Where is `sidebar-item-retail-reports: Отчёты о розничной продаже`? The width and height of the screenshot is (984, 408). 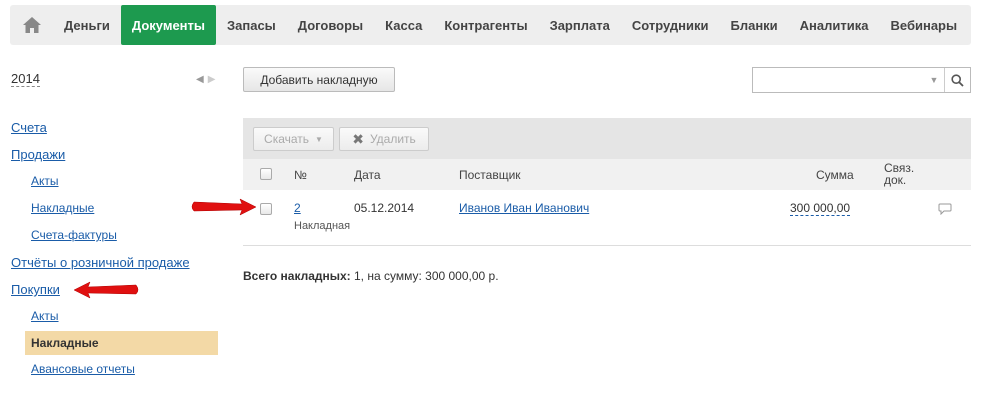
sidebar-item-retail-reports: Отчёты о розничной продаже is located at coordinates (100, 262).